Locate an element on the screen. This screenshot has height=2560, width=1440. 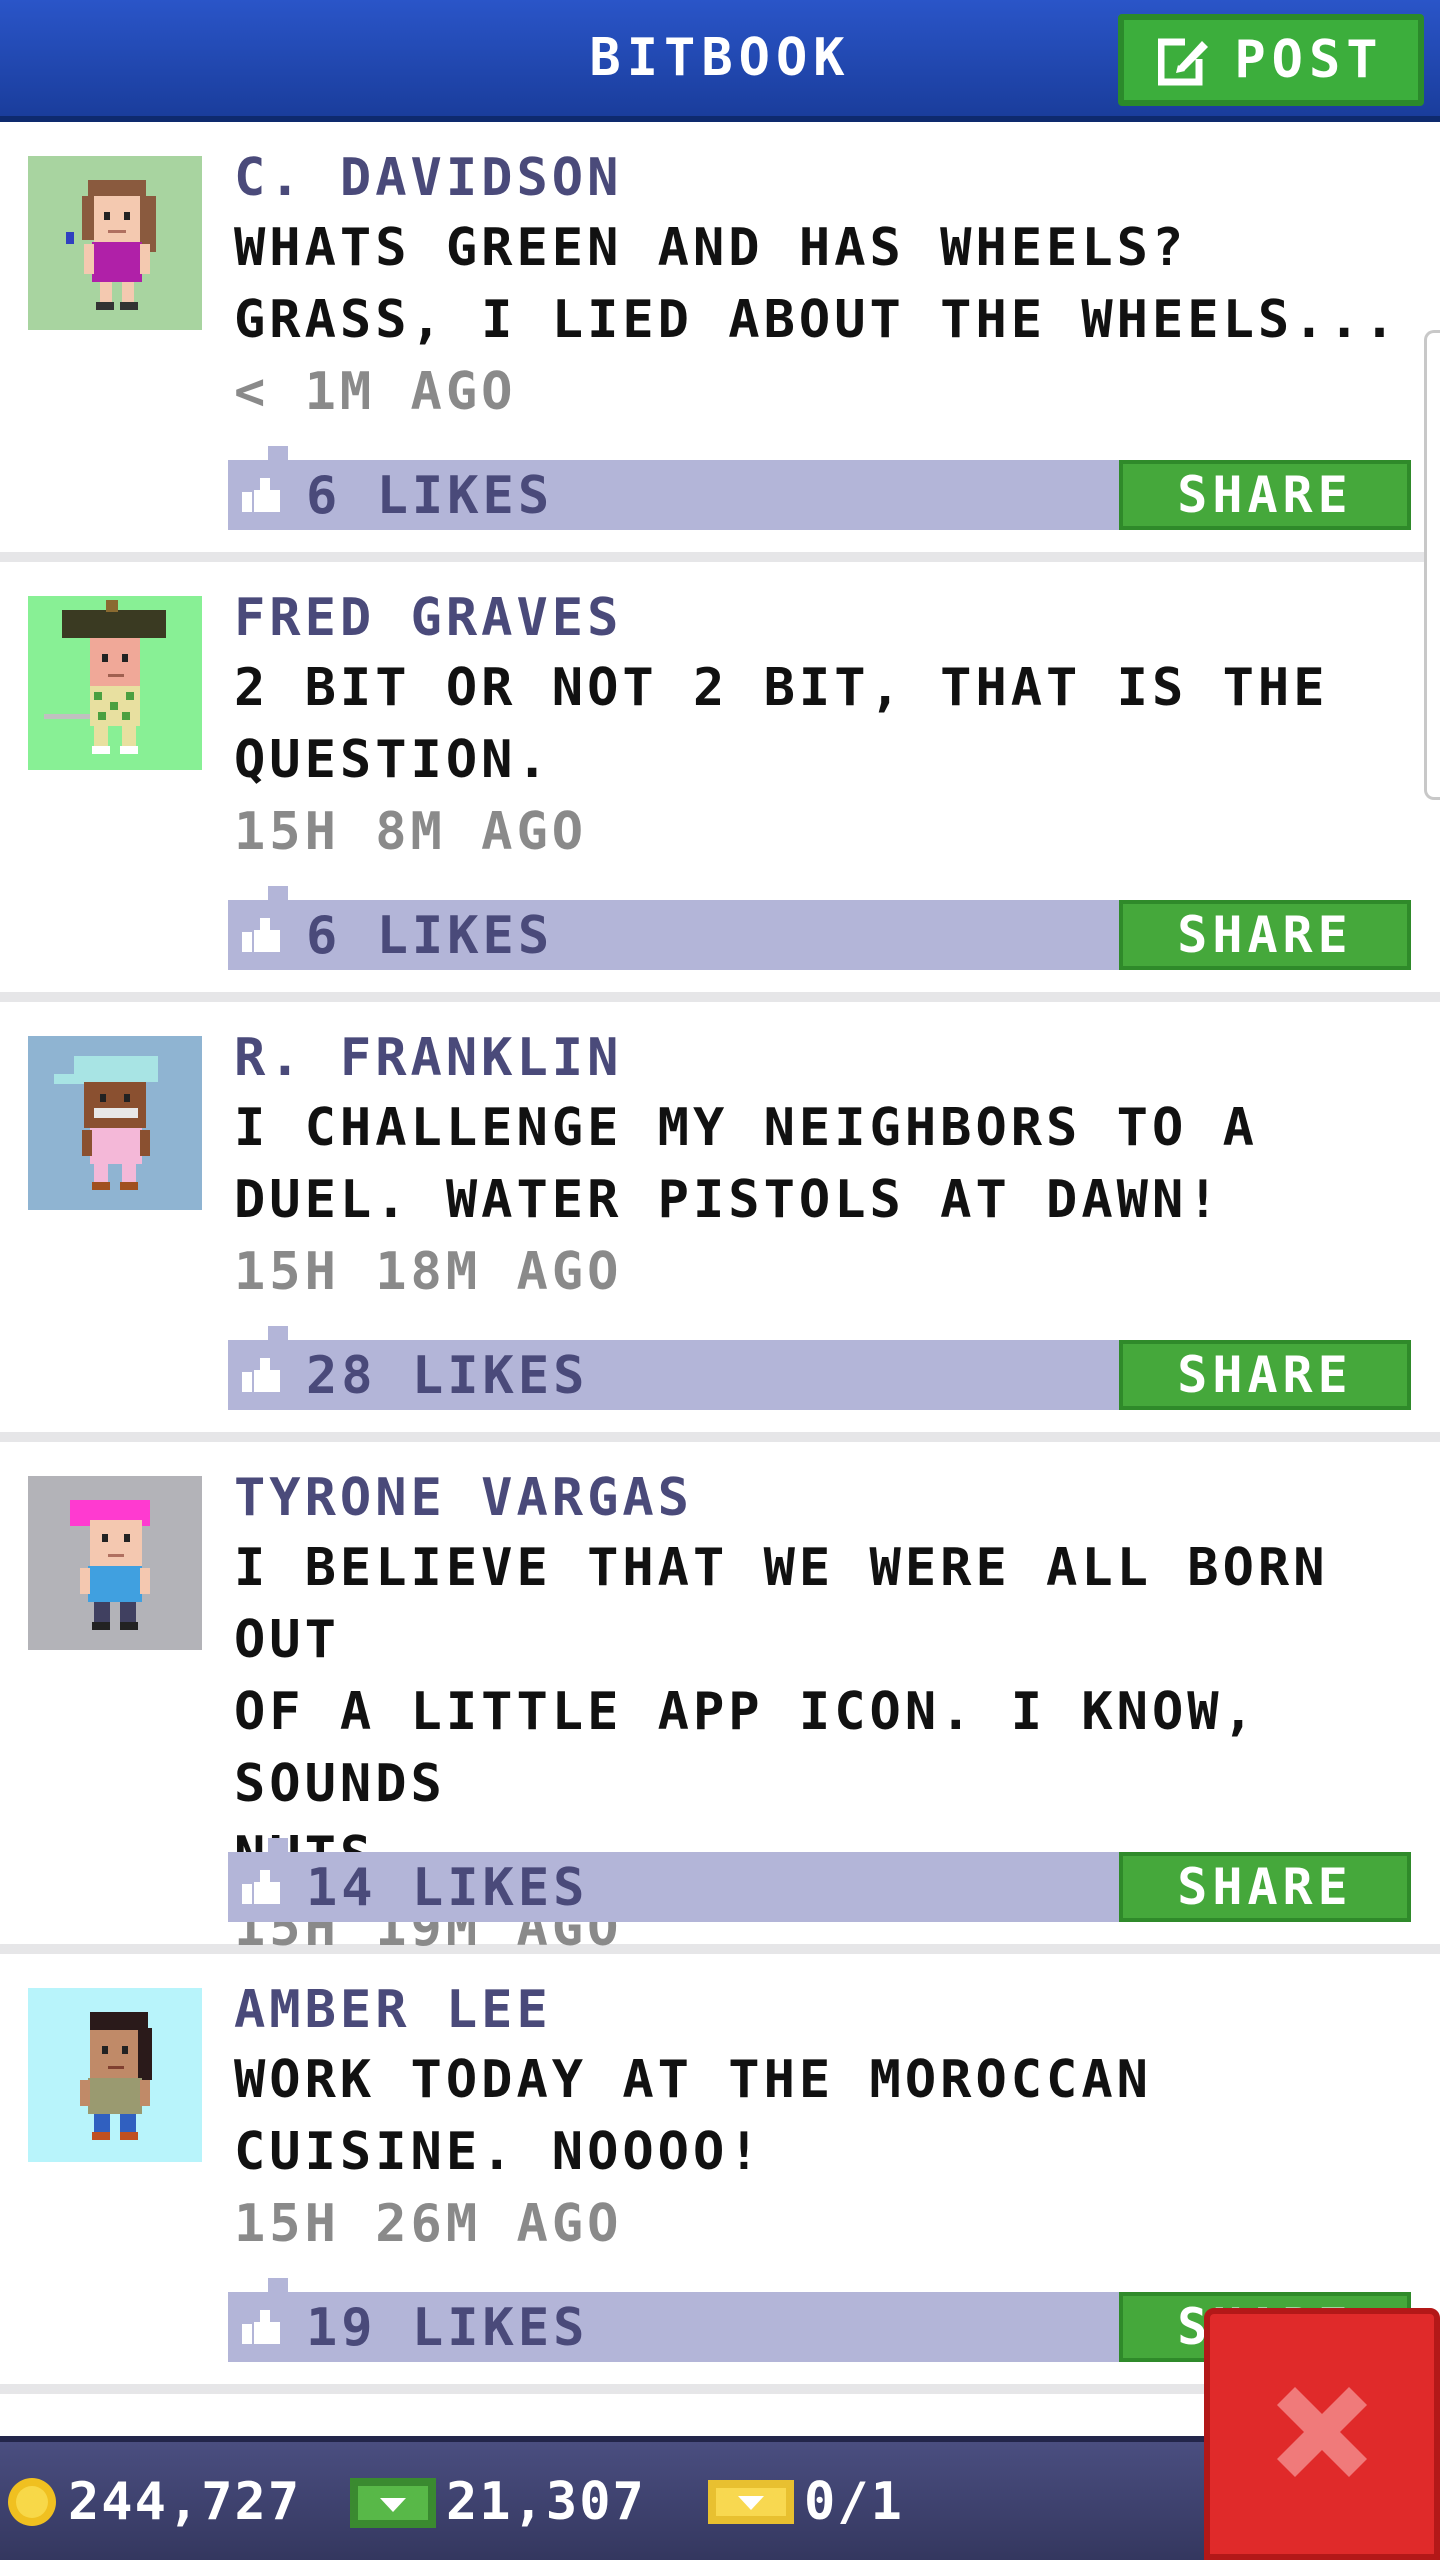
tickets-value: 0/1 is located at coordinates (854, 2502).